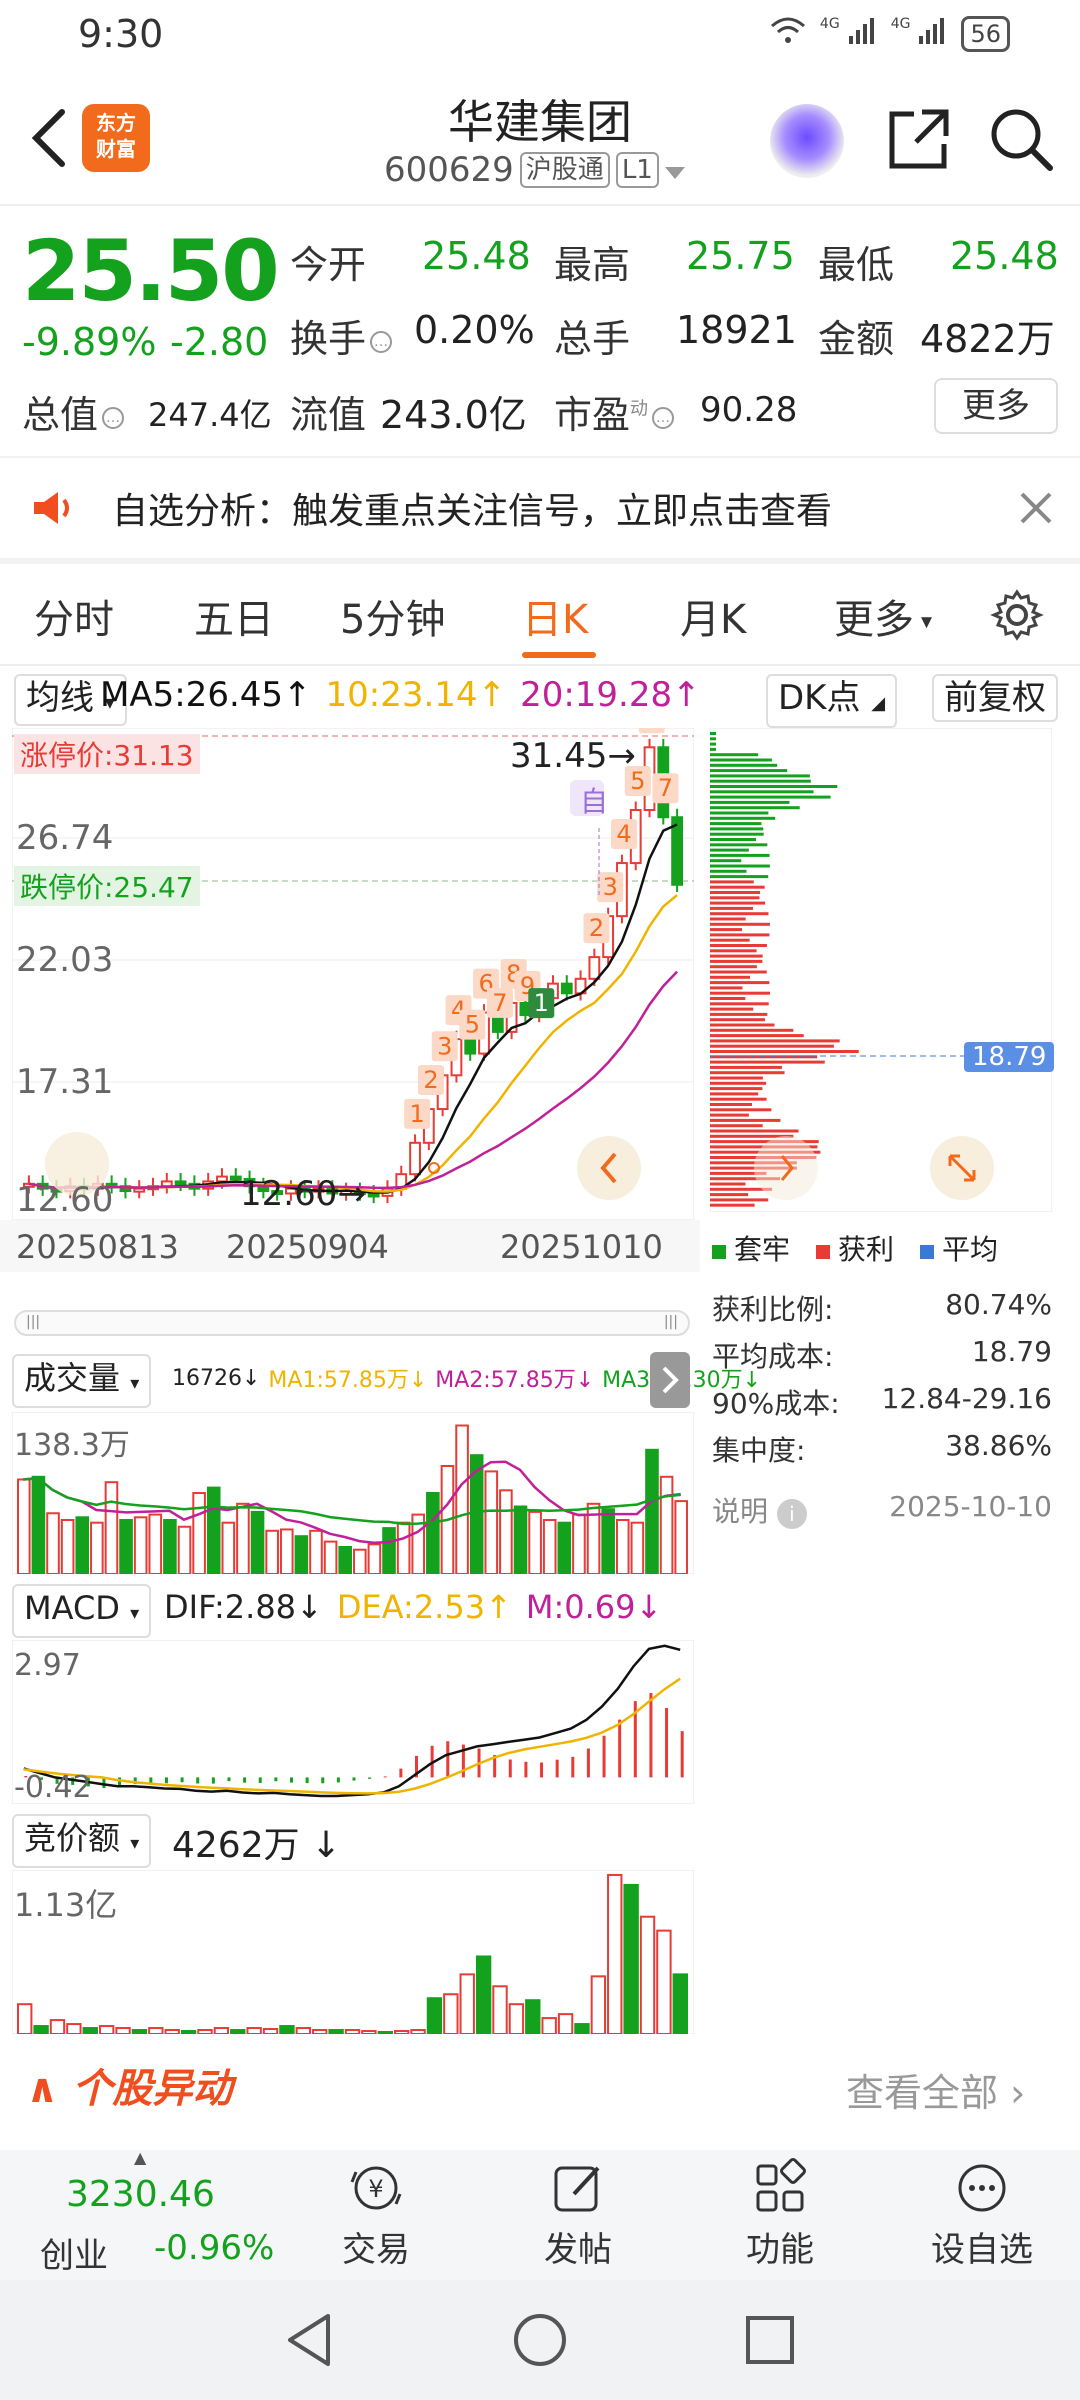  Describe the element at coordinates (1021, 139) in the screenshot. I see `search-icon` at that location.